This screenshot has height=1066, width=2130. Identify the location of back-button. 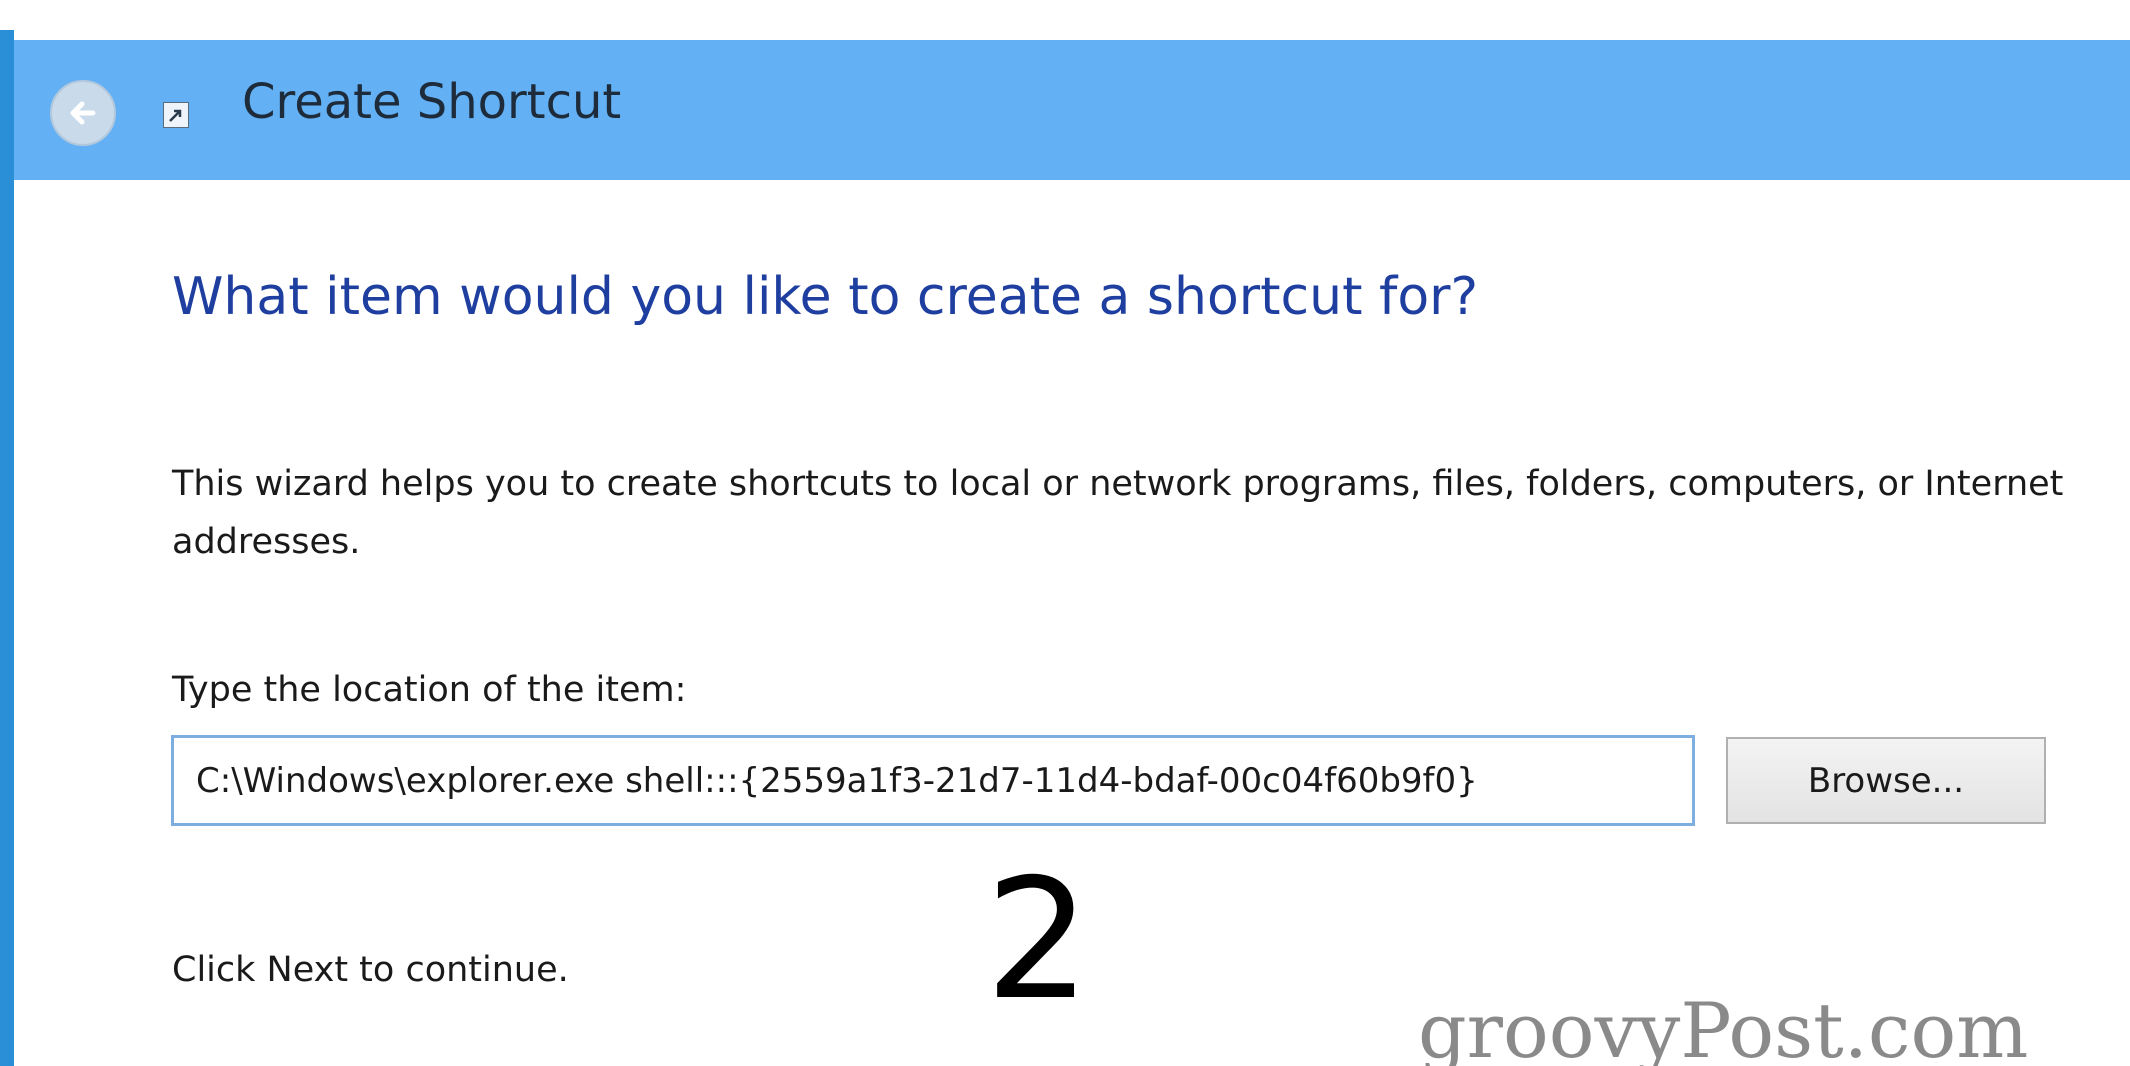
(83, 113).